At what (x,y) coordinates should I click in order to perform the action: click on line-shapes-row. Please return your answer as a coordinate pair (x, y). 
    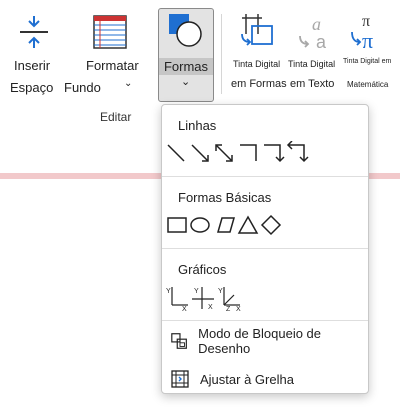
    Looking at the image, I should click on (241, 153).